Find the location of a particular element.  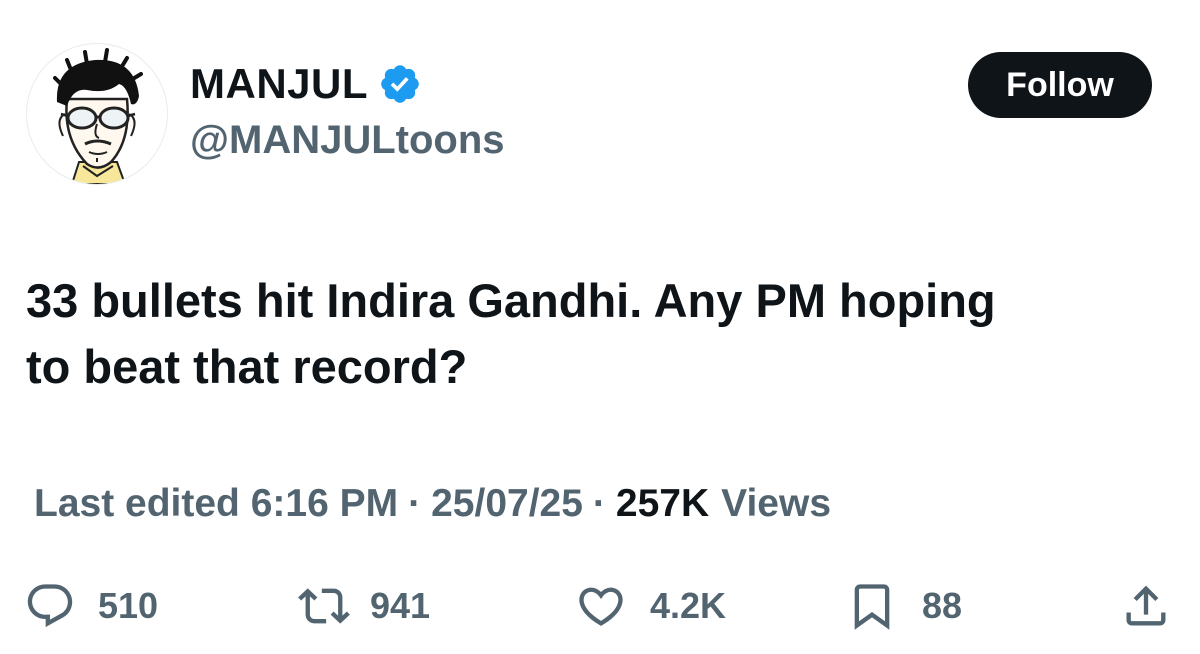

like-button: 4.2K is located at coordinates (650, 606).